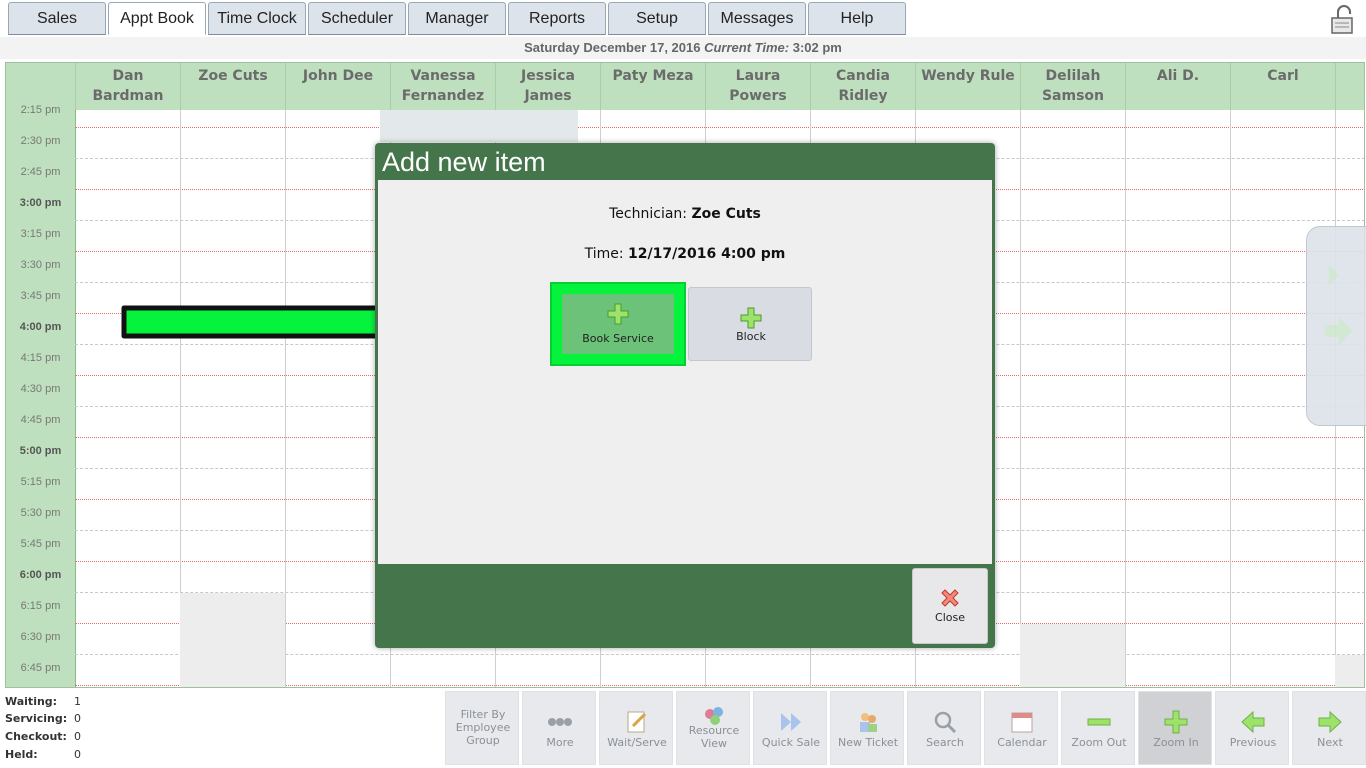  I want to click on resource-view-button: Resource View, so click(713, 728).